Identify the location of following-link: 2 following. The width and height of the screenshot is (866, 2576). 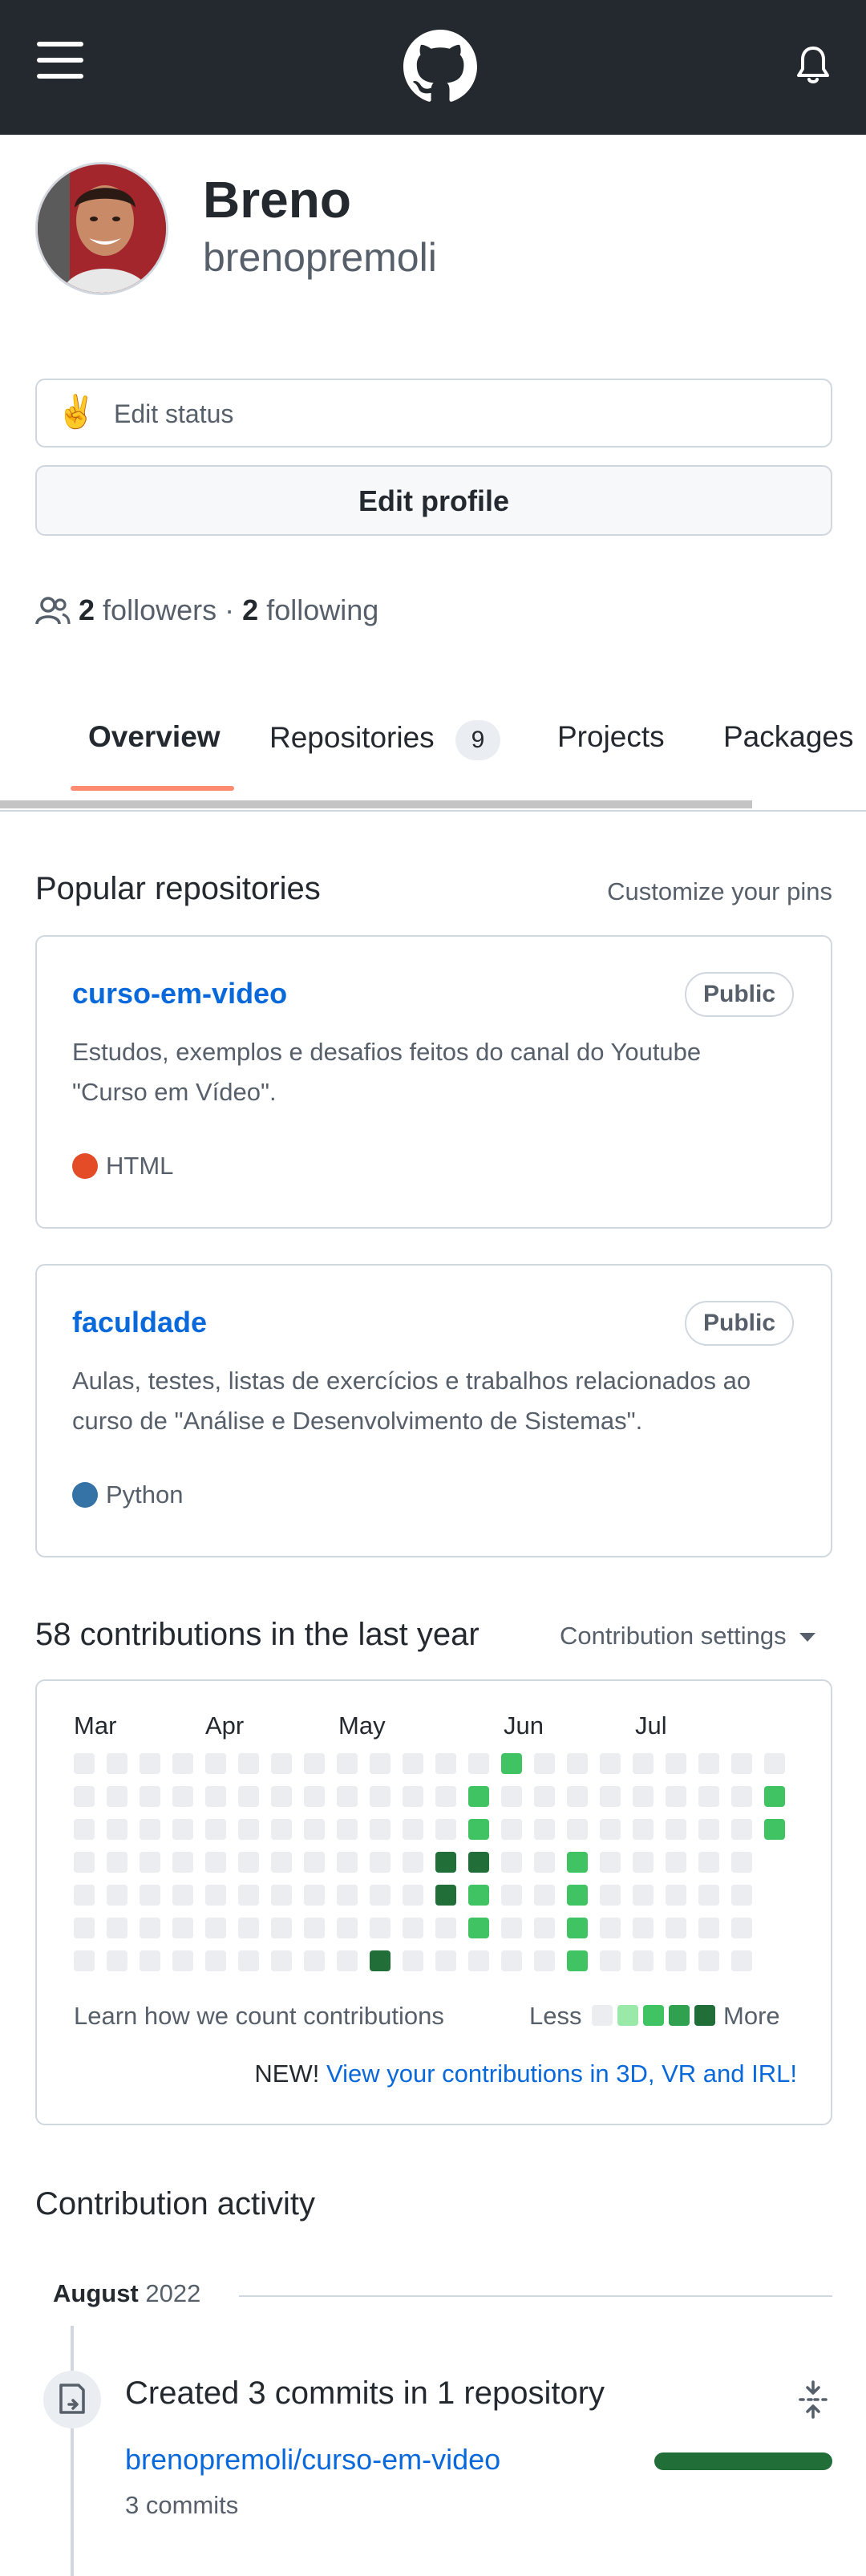
(310, 609).